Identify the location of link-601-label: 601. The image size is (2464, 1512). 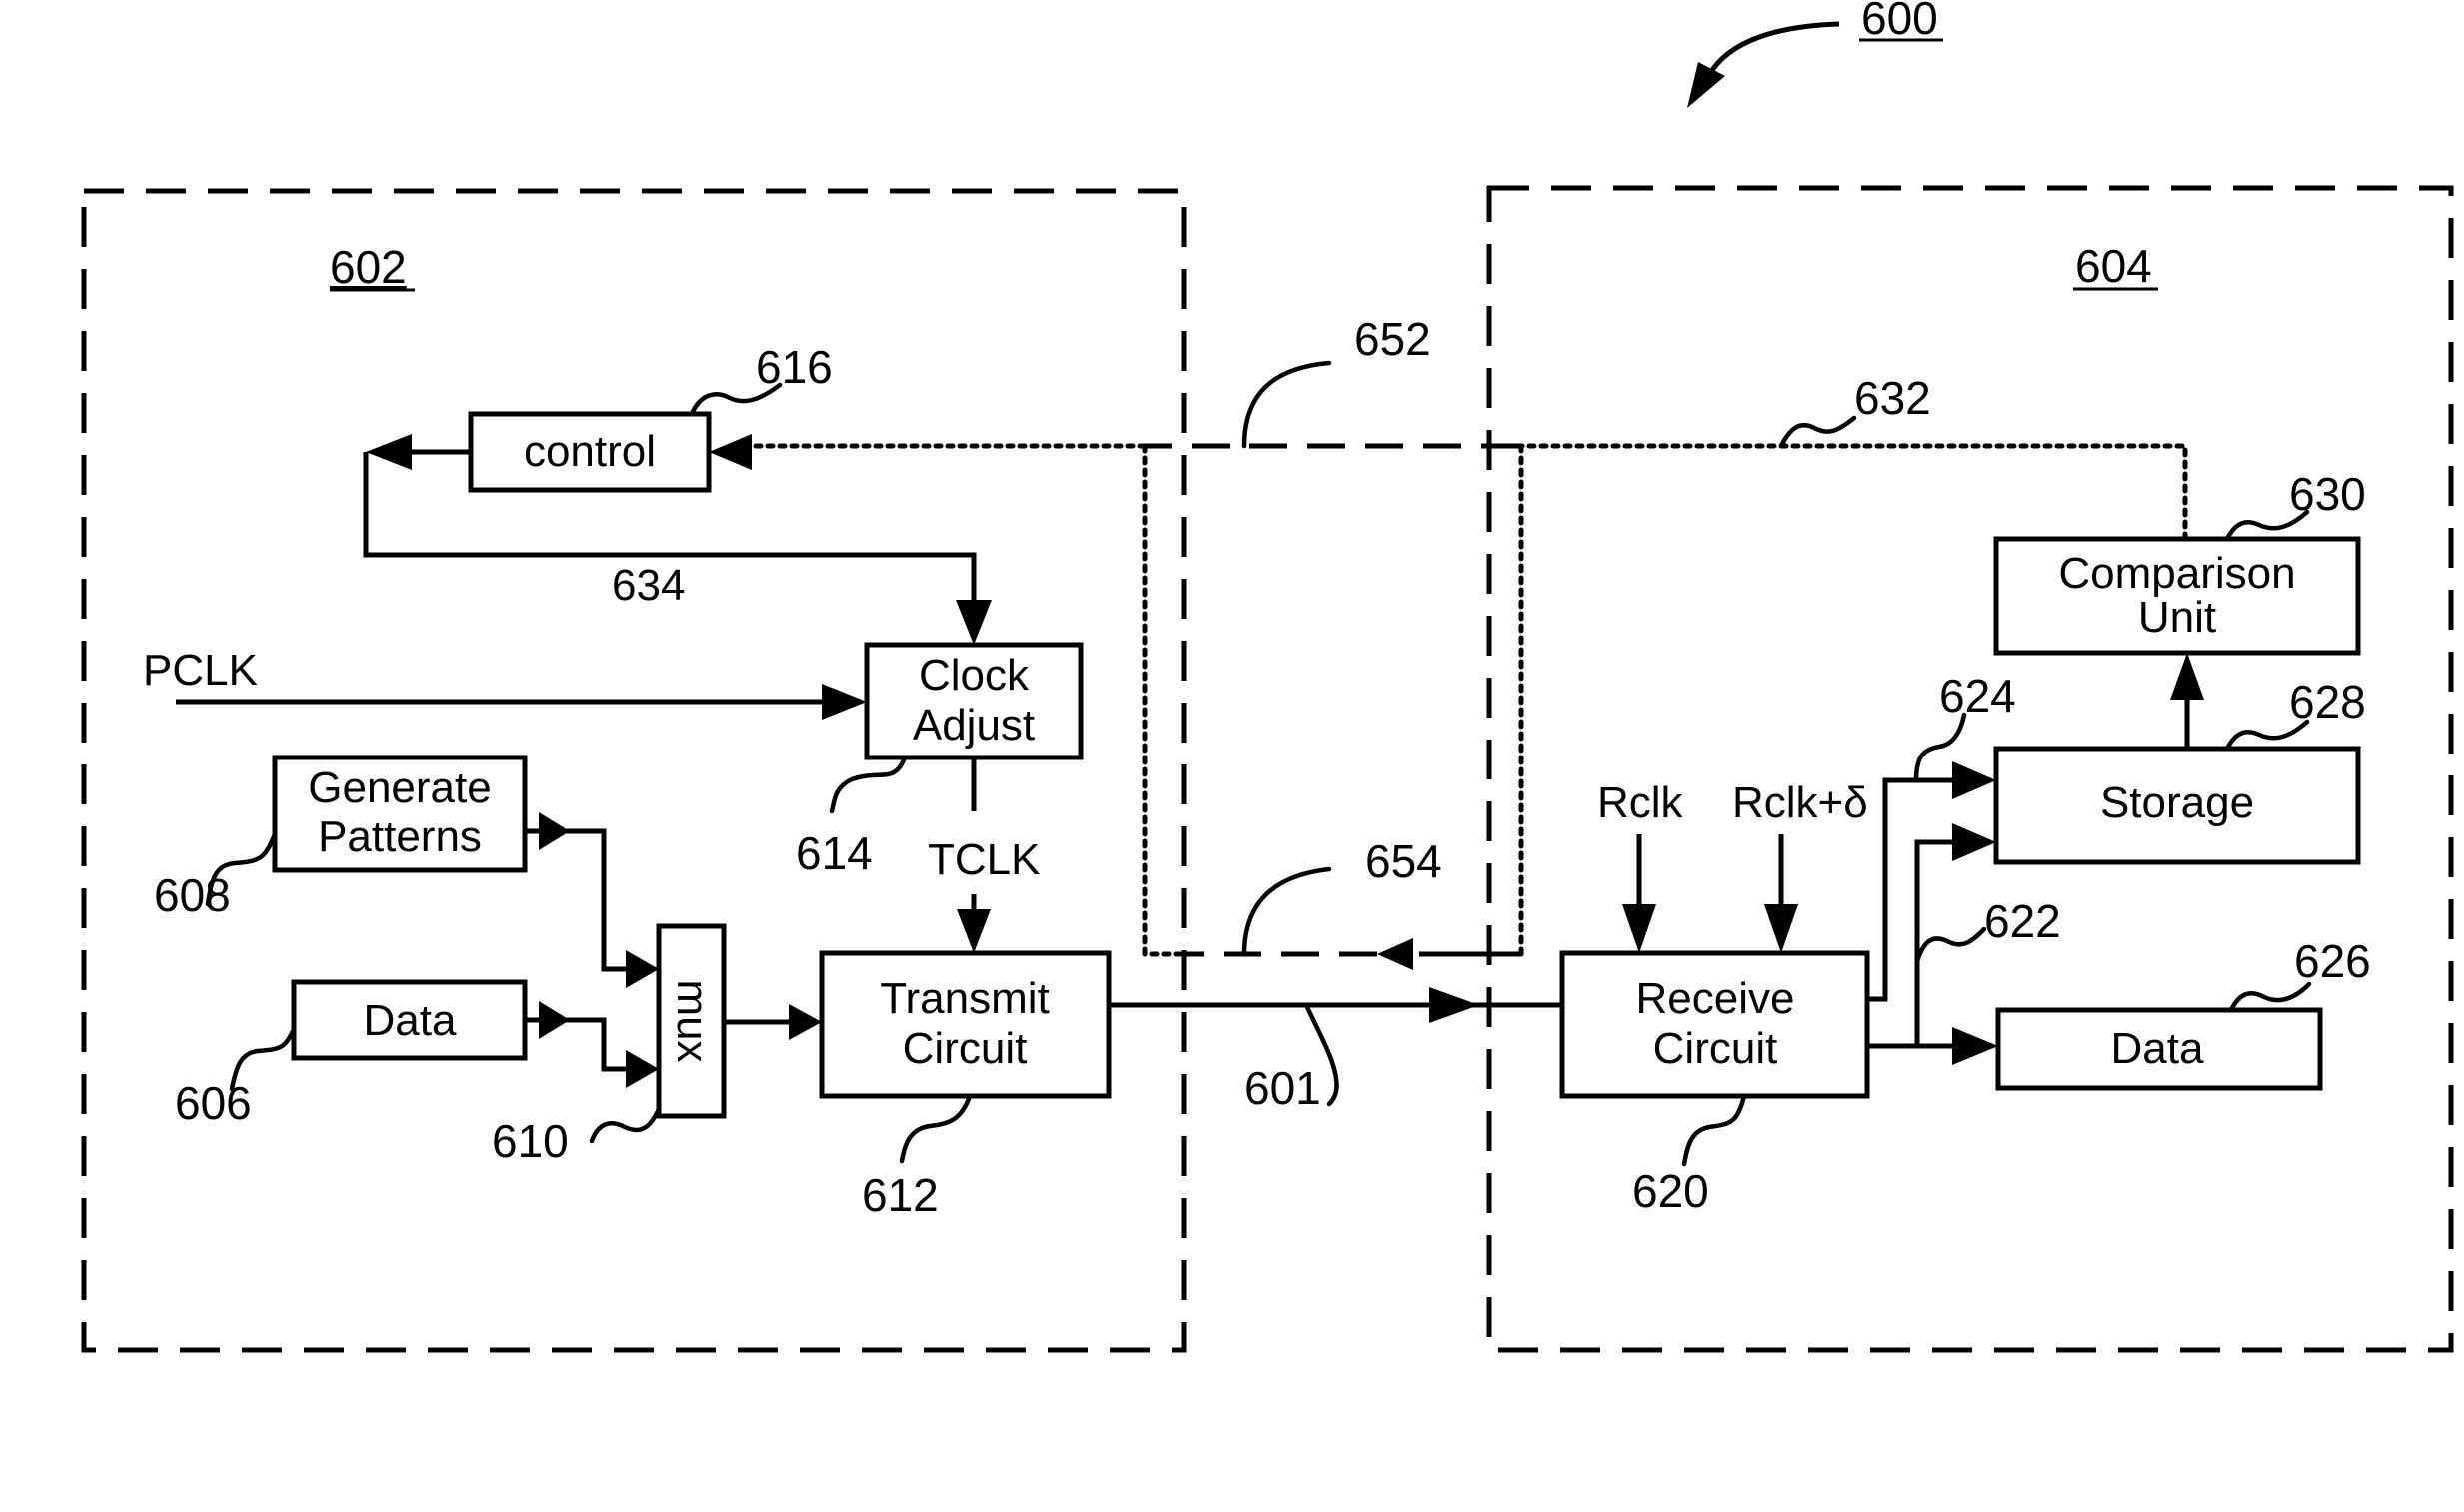
(1282, 1088).